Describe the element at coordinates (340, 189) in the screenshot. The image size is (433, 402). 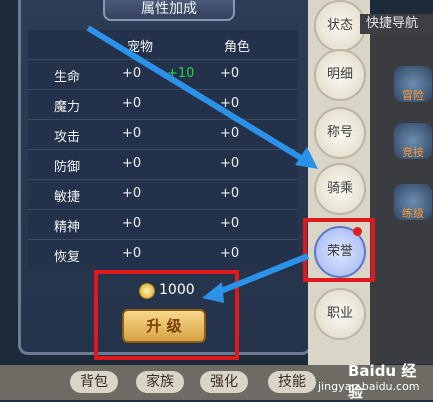
I see `sidebar-item-mount: 骑乘` at that location.